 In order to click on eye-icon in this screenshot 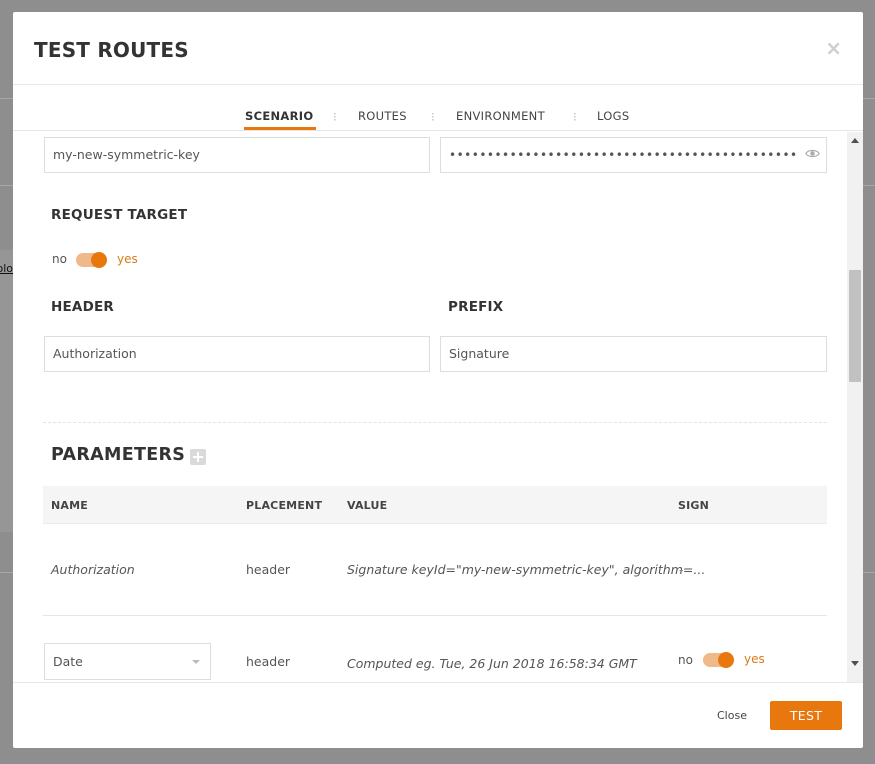, I will do `click(812, 153)`.